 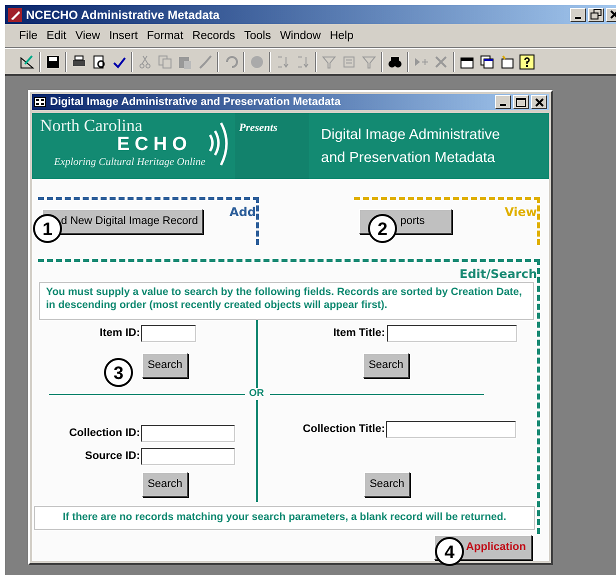 I want to click on close-button, so click(x=539, y=102).